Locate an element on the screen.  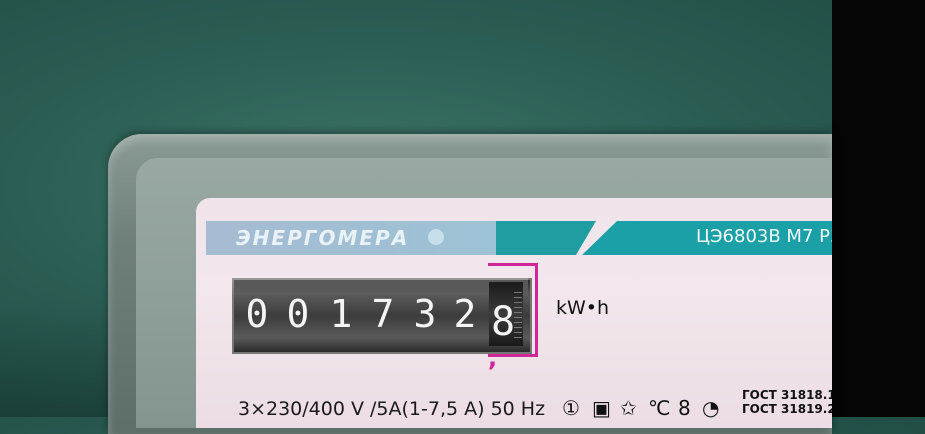
rotation-icon: ◔ is located at coordinates (711, 408).